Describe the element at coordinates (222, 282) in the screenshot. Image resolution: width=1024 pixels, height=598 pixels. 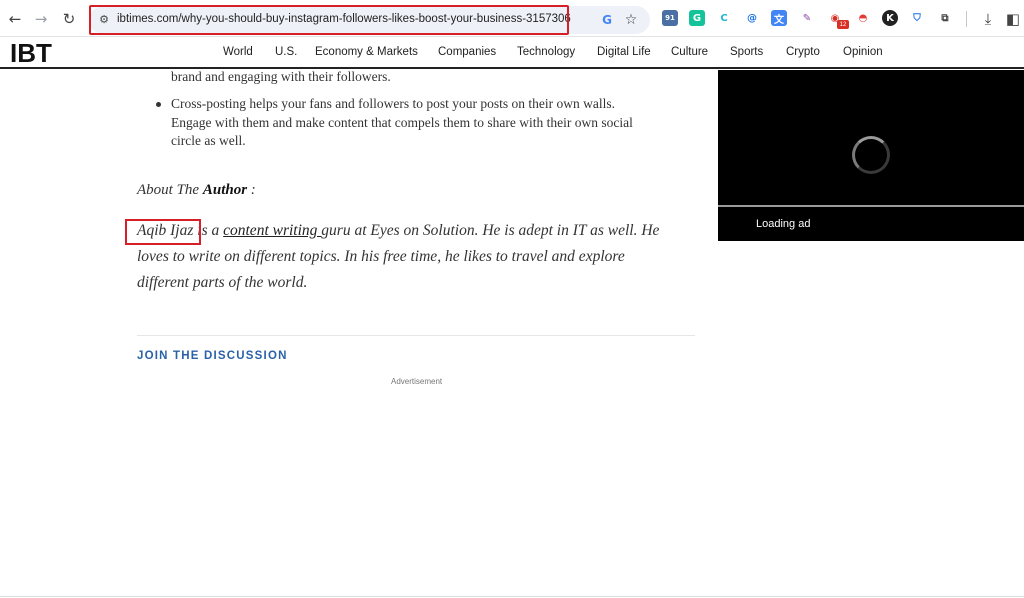
I see `author-bio-line-3: different parts of the world.` at that location.